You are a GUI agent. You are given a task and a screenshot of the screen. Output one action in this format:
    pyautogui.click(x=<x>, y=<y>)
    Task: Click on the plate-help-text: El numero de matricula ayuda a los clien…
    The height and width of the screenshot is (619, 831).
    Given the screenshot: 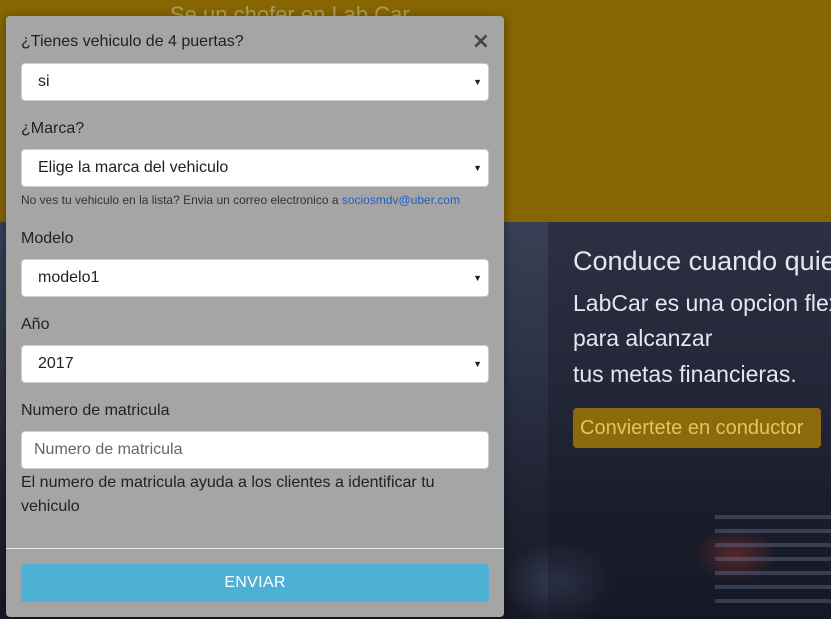 What is the action you would take?
    pyautogui.click(x=228, y=494)
    